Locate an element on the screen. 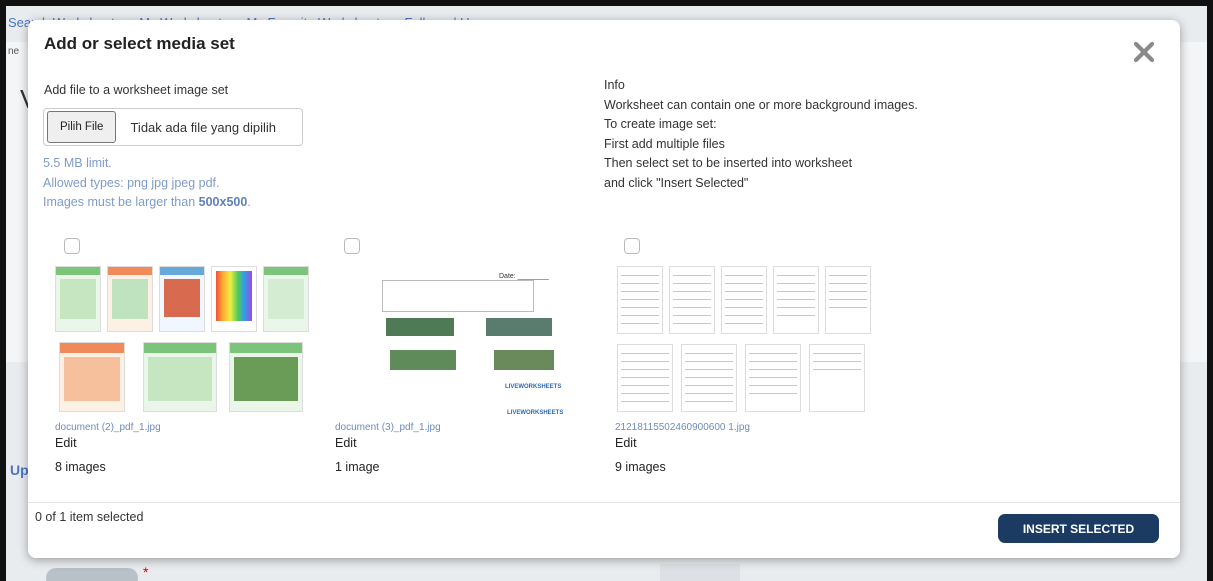  upload-label: Add file to a worksheet image set is located at coordinates (136, 90).